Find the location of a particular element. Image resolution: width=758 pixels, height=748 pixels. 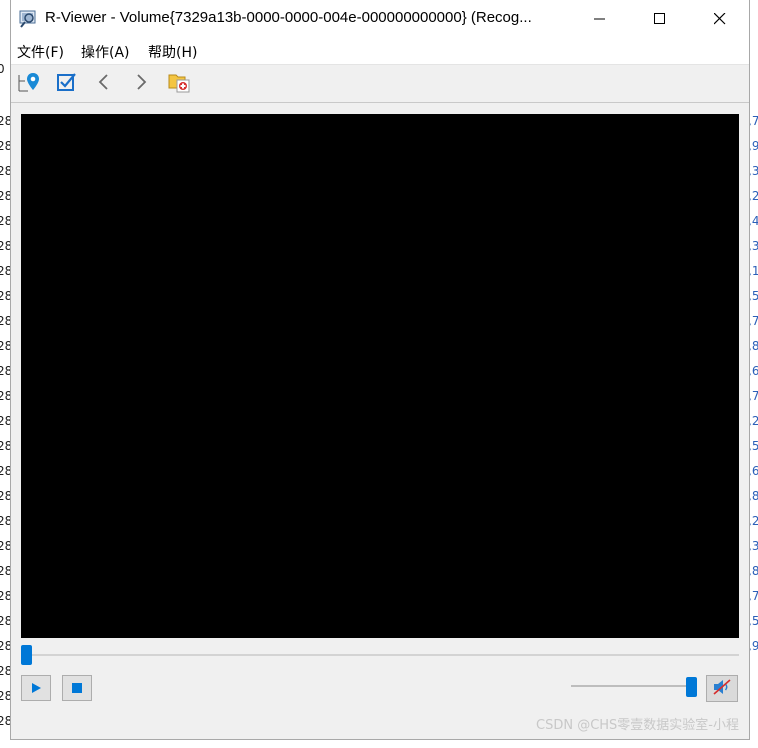

maximize-icon is located at coordinates (660, 19).